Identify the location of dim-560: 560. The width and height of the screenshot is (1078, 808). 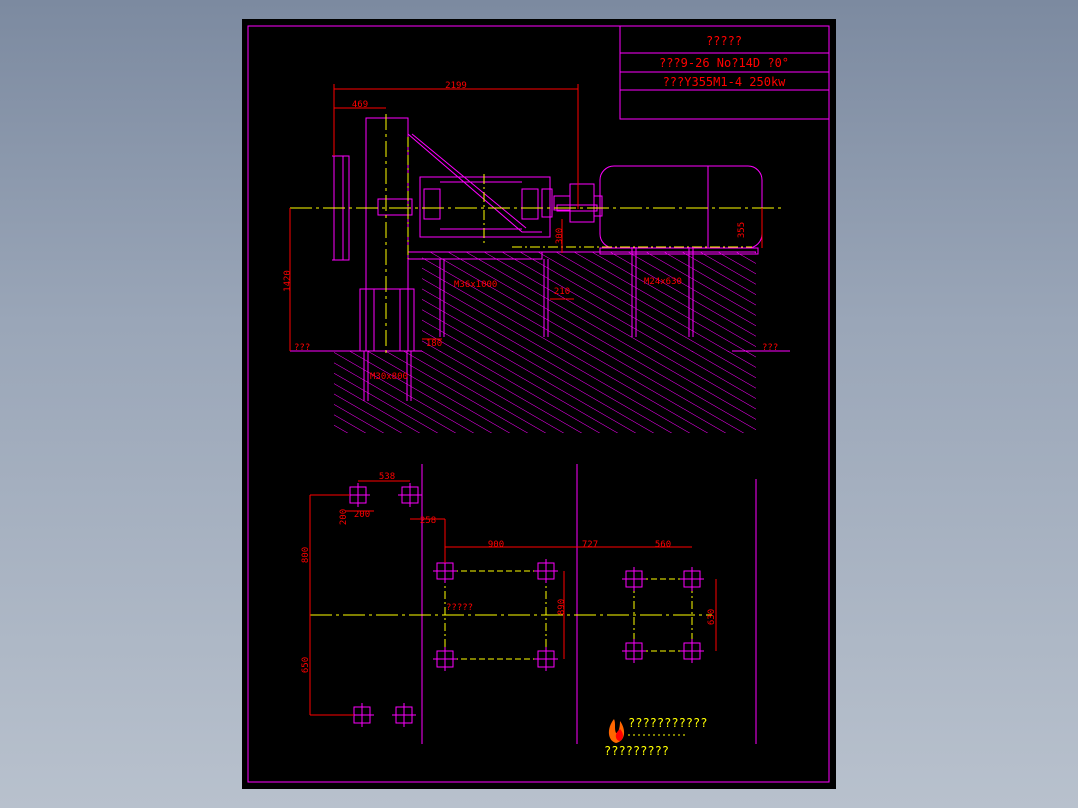
(663, 545).